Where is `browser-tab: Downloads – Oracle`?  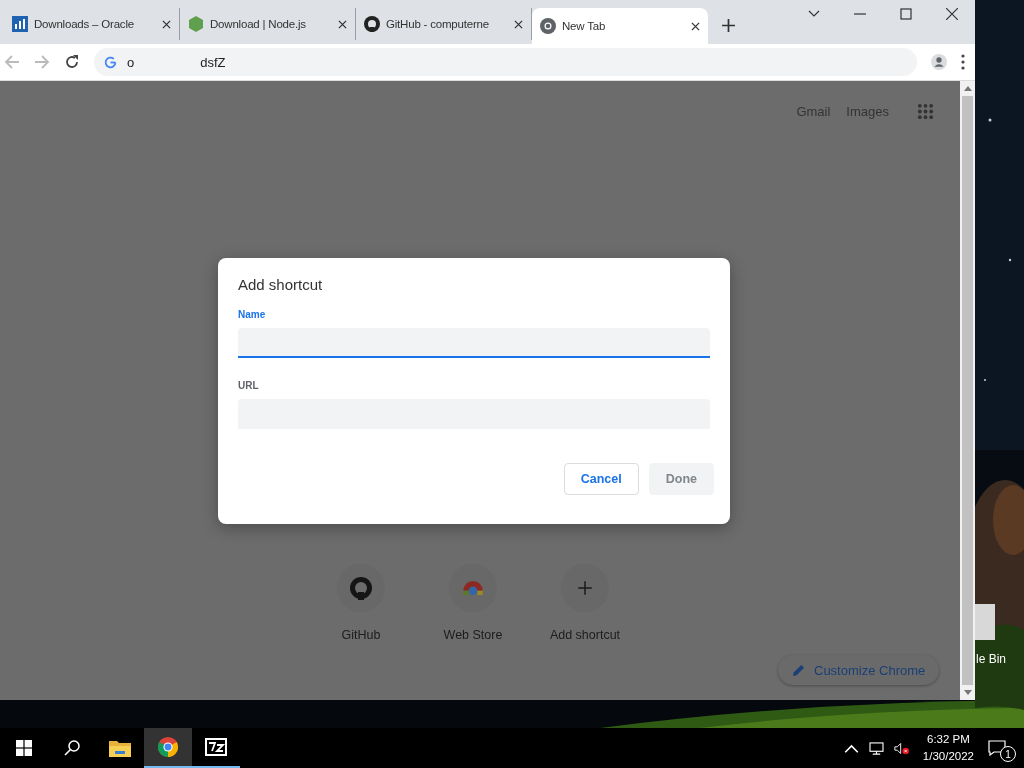 browser-tab: Downloads – Oracle is located at coordinates (92, 24).